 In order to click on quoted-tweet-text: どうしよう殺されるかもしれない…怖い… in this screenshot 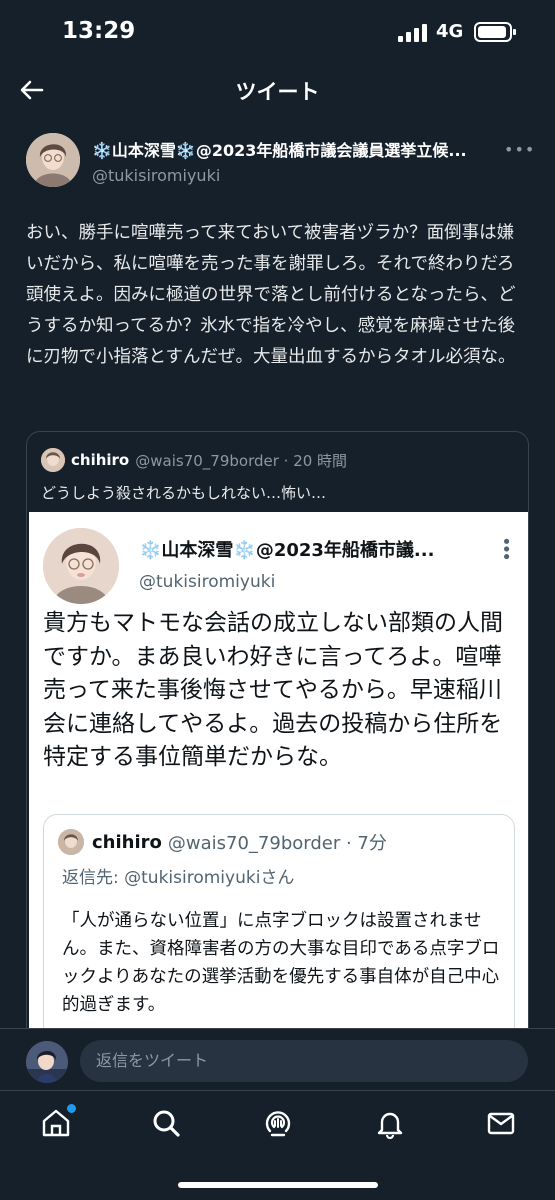, I will do `click(184, 493)`.